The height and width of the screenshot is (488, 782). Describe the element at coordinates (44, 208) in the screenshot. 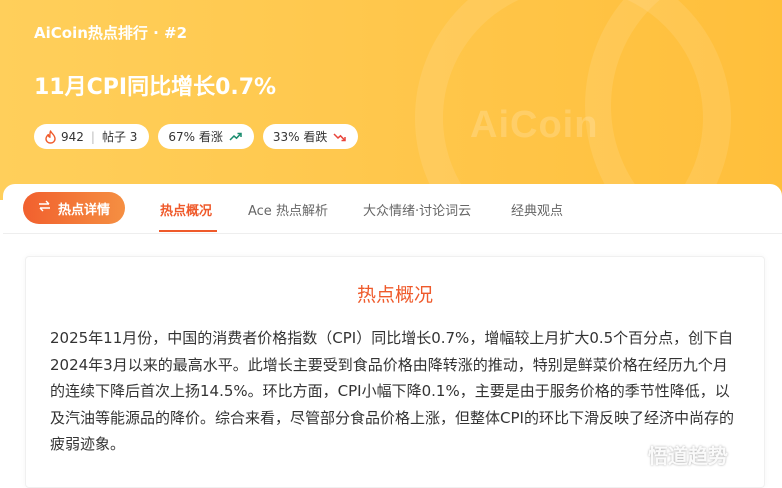

I see `swap-arrows-icon` at that location.